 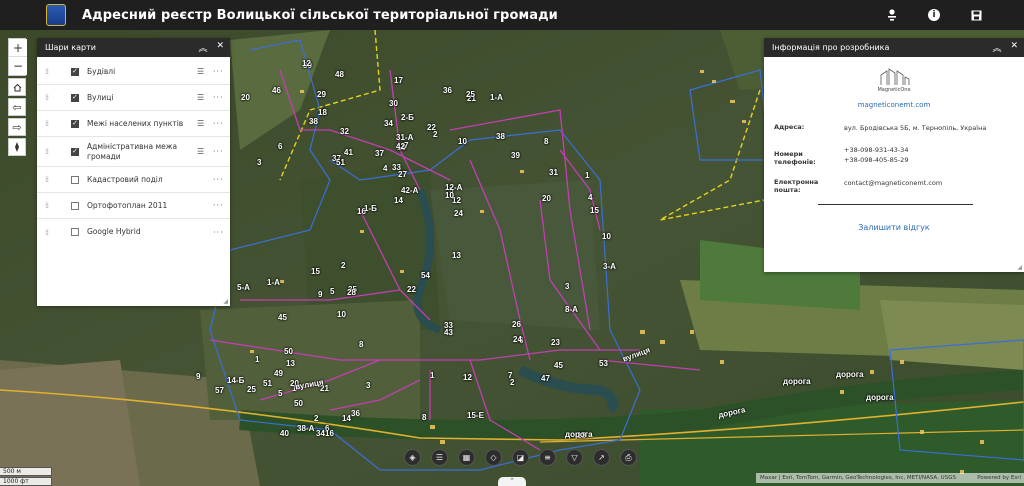 I want to click on house-number-label: 20, so click(x=245, y=97).